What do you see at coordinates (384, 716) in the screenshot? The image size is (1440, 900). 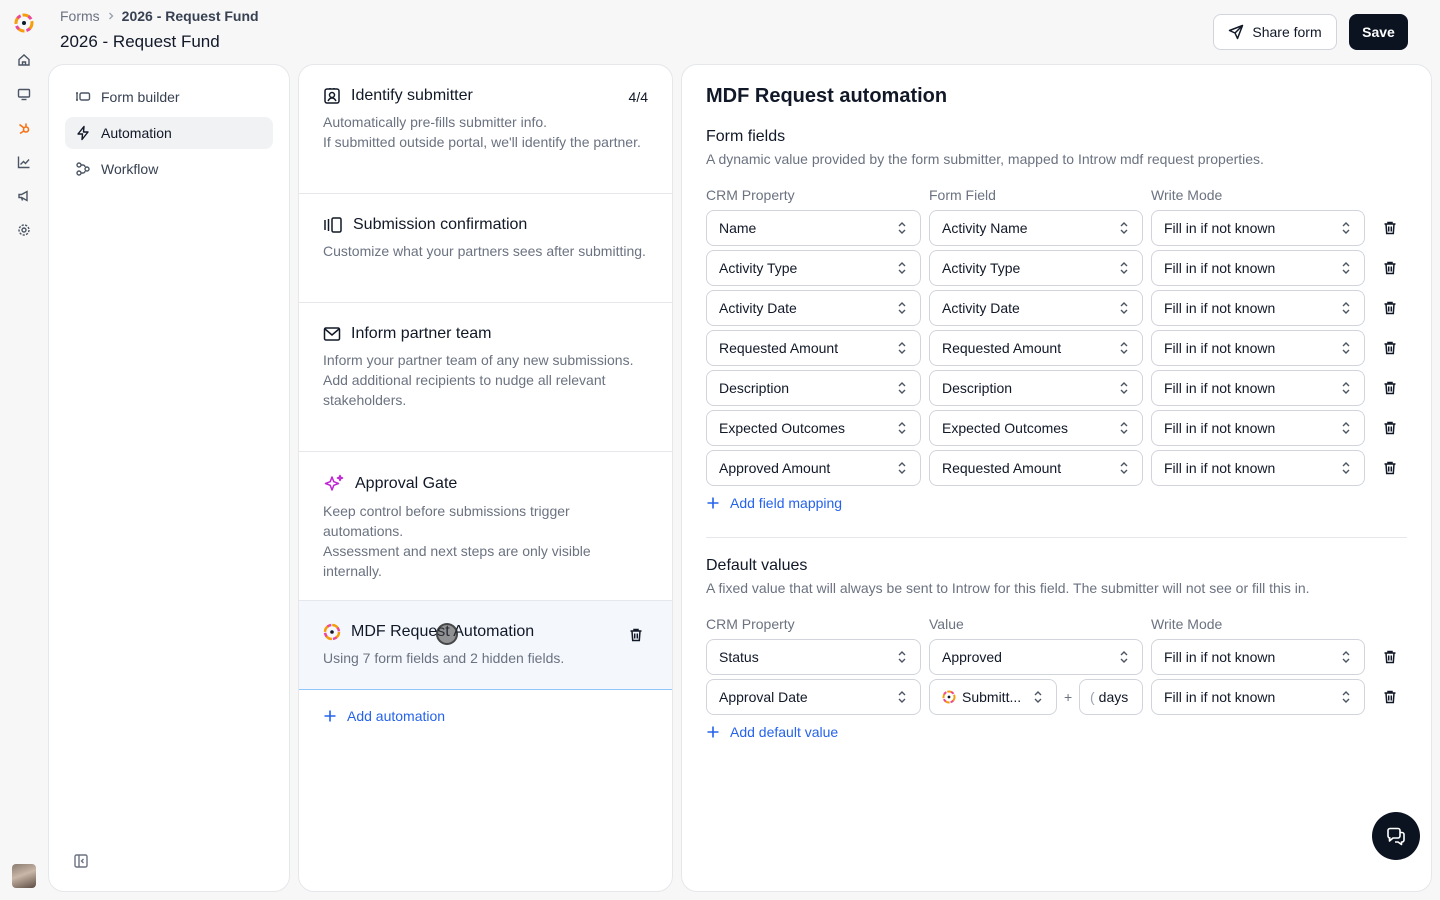 I see `add-automation-button: Add automation` at bounding box center [384, 716].